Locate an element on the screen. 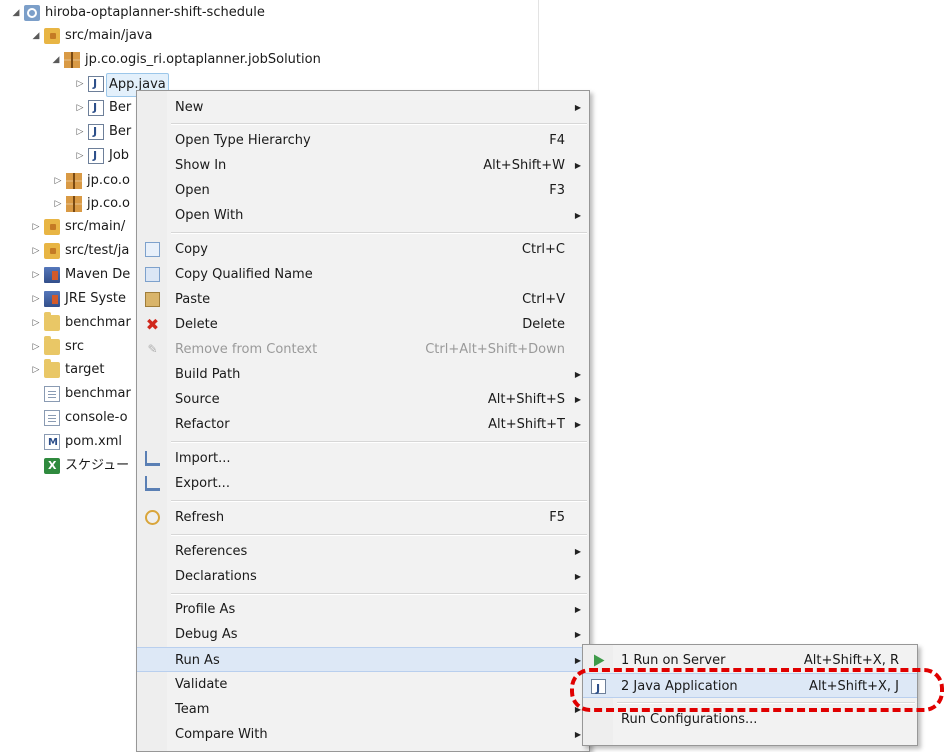 The image size is (947, 752). tree-item-label: hiroba-optaplanner-shift-schedule is located at coordinates (155, 12).